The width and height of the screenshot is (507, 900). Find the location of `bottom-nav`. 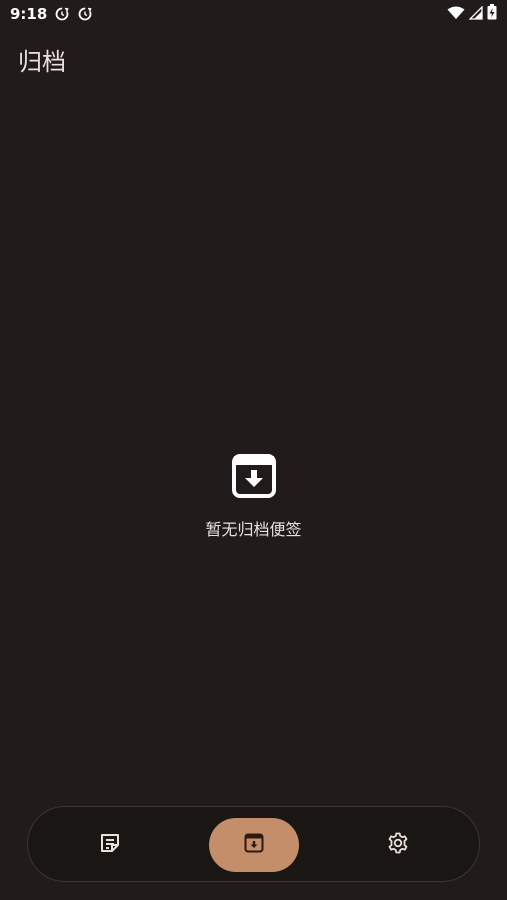

bottom-nav is located at coordinates (253, 844).